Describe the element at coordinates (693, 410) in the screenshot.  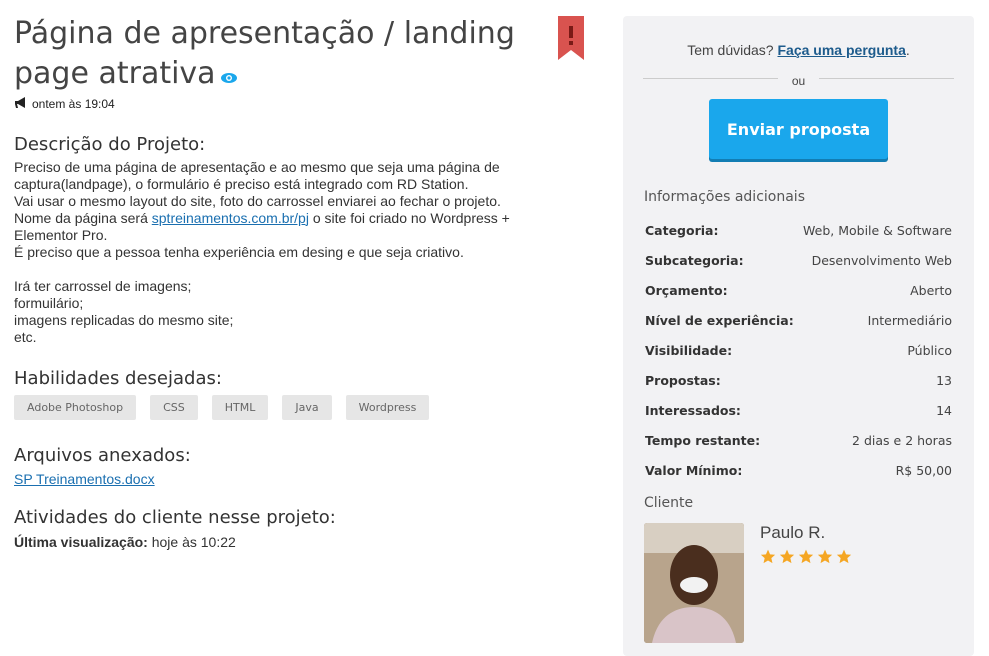
I see `info-key: Interessados:` at that location.